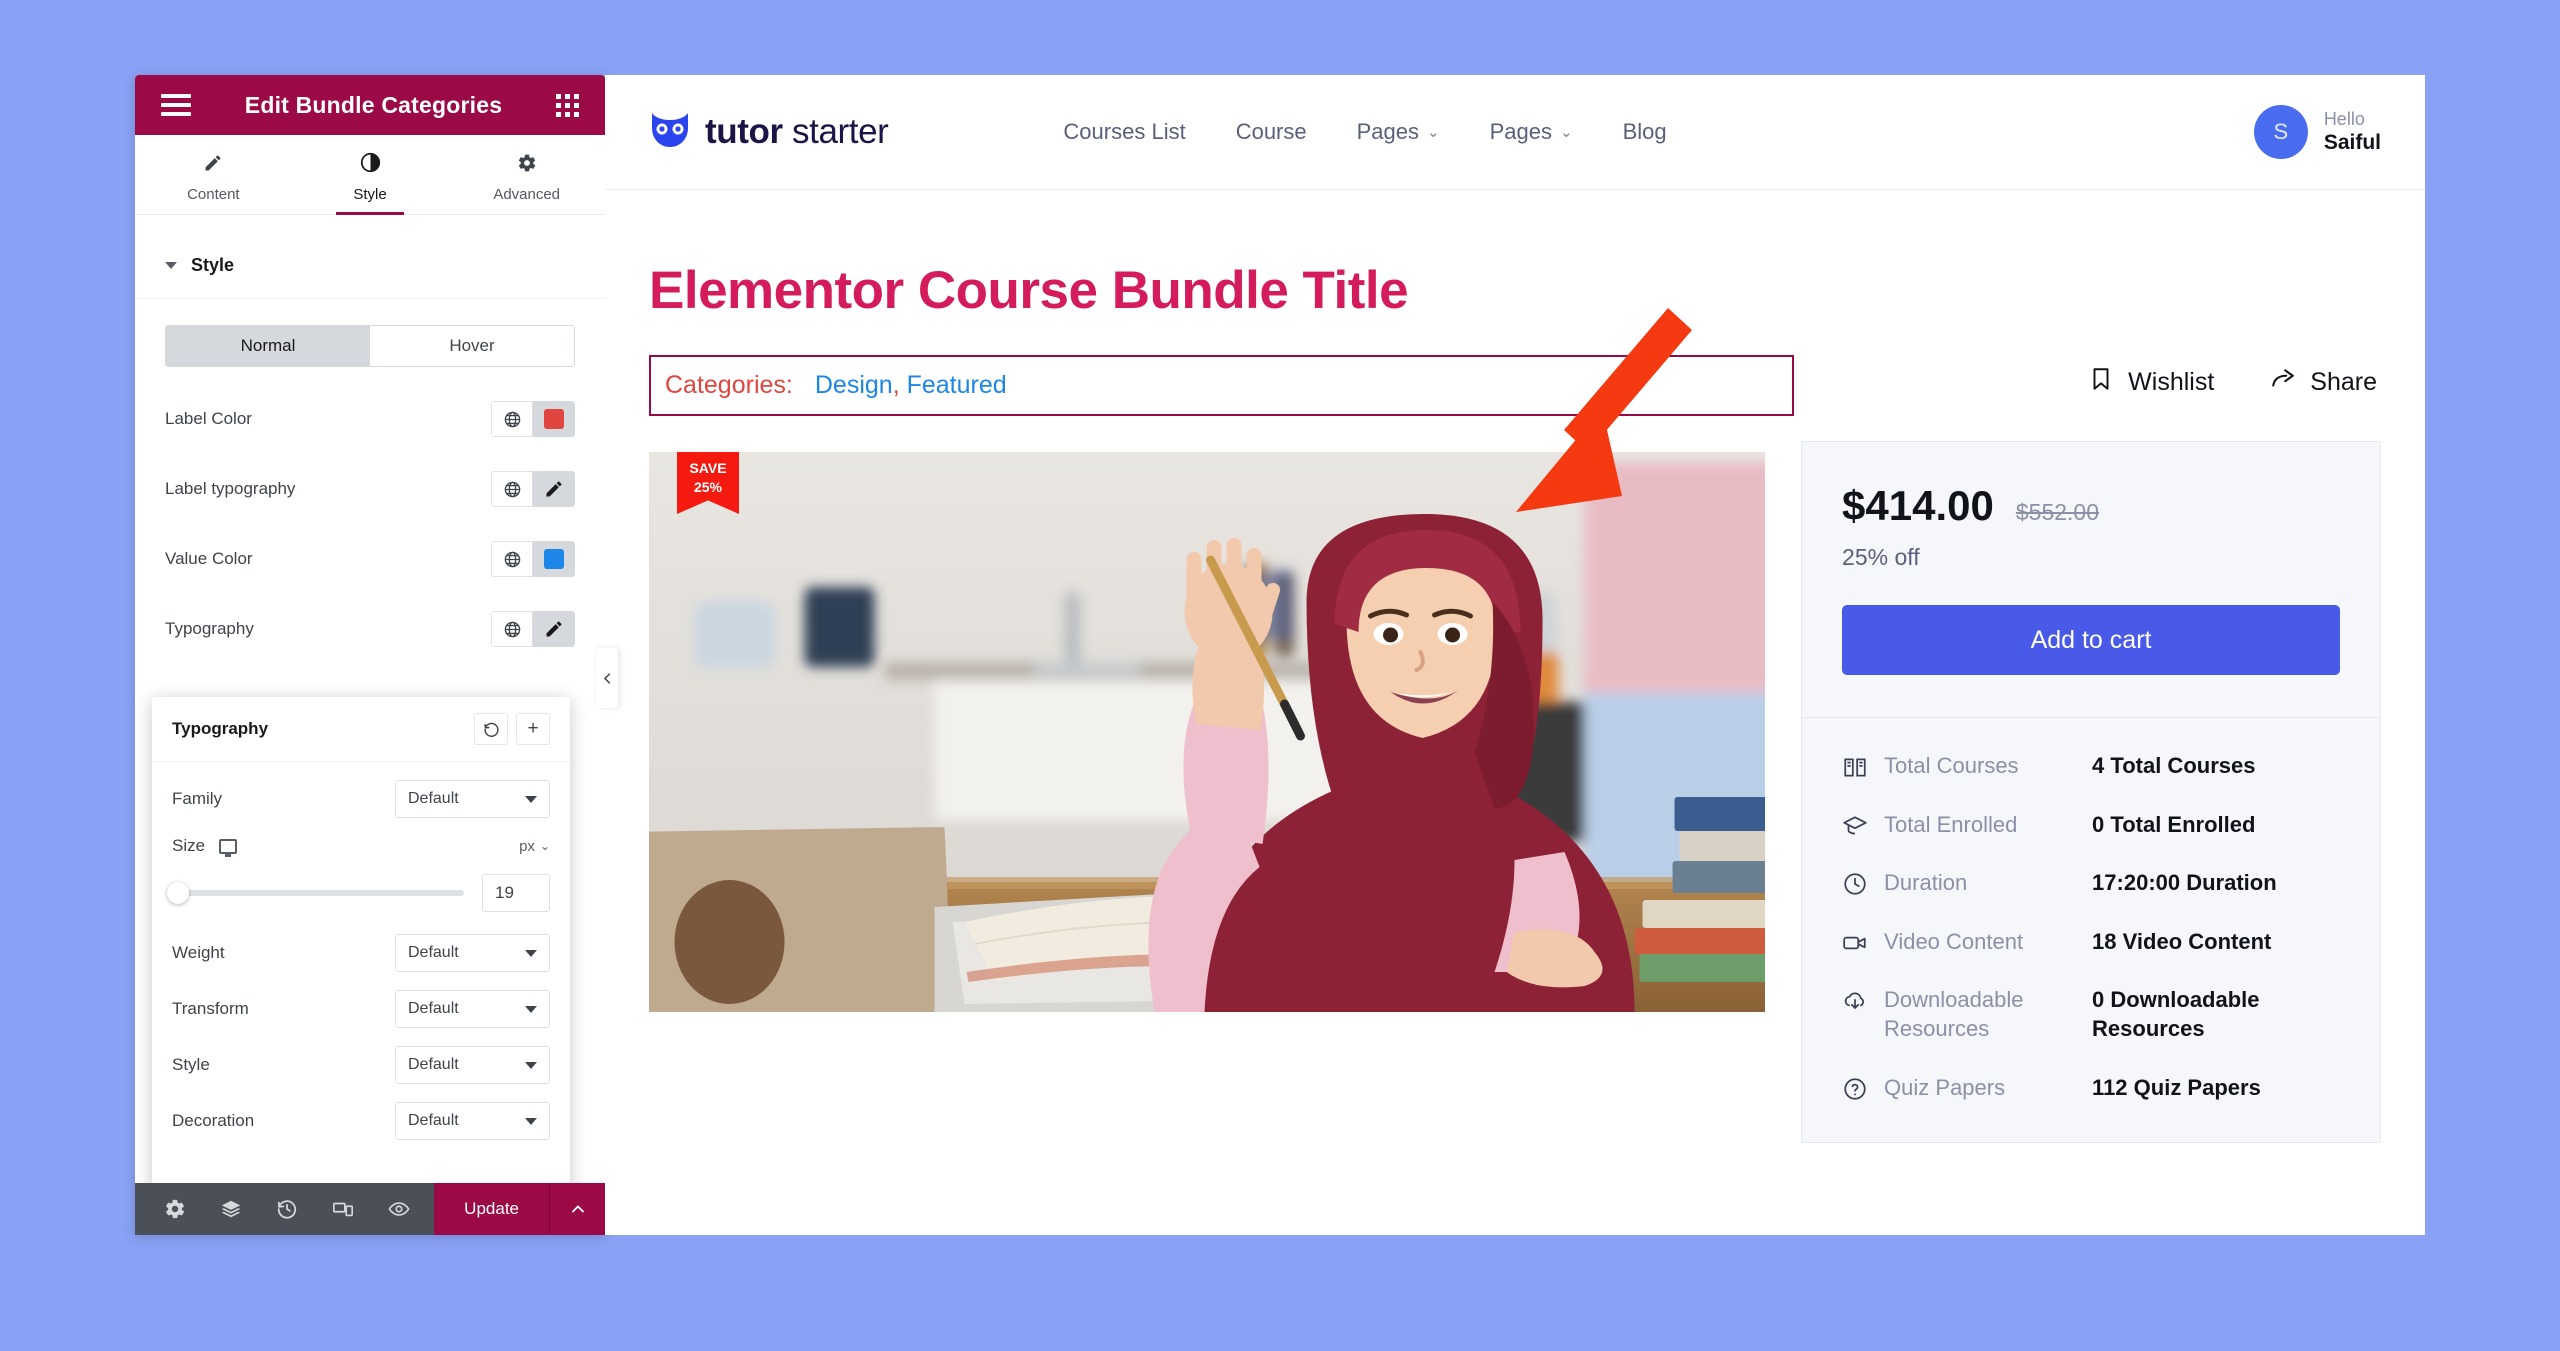 The width and height of the screenshot is (2560, 1351). What do you see at coordinates (1945, 1087) in the screenshot?
I see `meta-label: Quiz Papers` at bounding box center [1945, 1087].